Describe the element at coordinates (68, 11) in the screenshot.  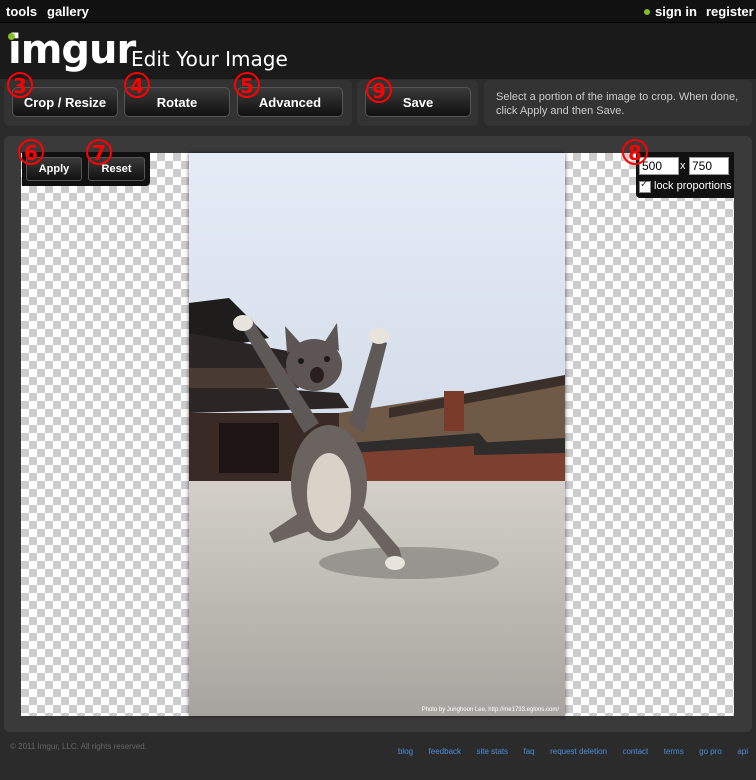
I see `gallery-link: gallery` at that location.